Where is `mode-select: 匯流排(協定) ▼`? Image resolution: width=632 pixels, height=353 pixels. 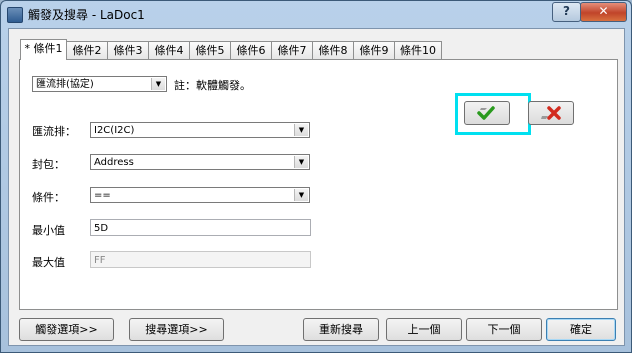 mode-select: 匯流排(協定) ▼ is located at coordinates (99, 84).